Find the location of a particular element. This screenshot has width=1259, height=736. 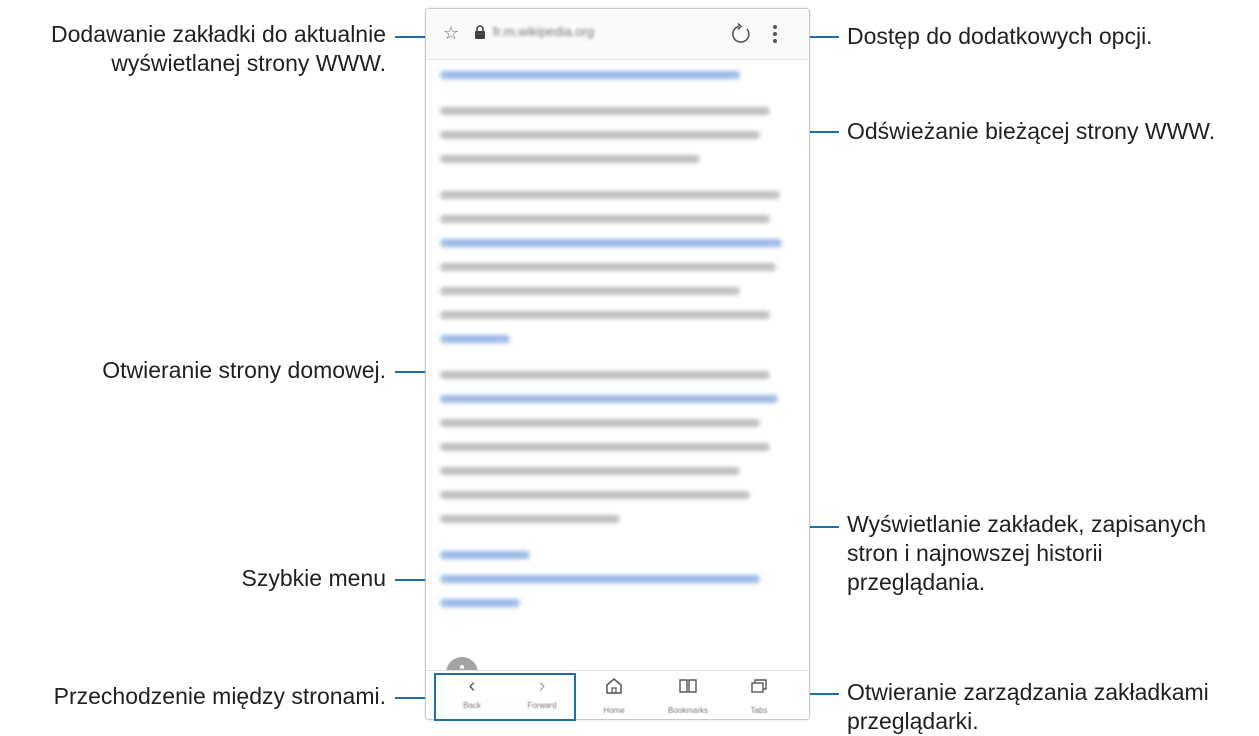

callout-refresh: Odświeżanie bieżącej strony WWW. is located at coordinates (1031, 131).